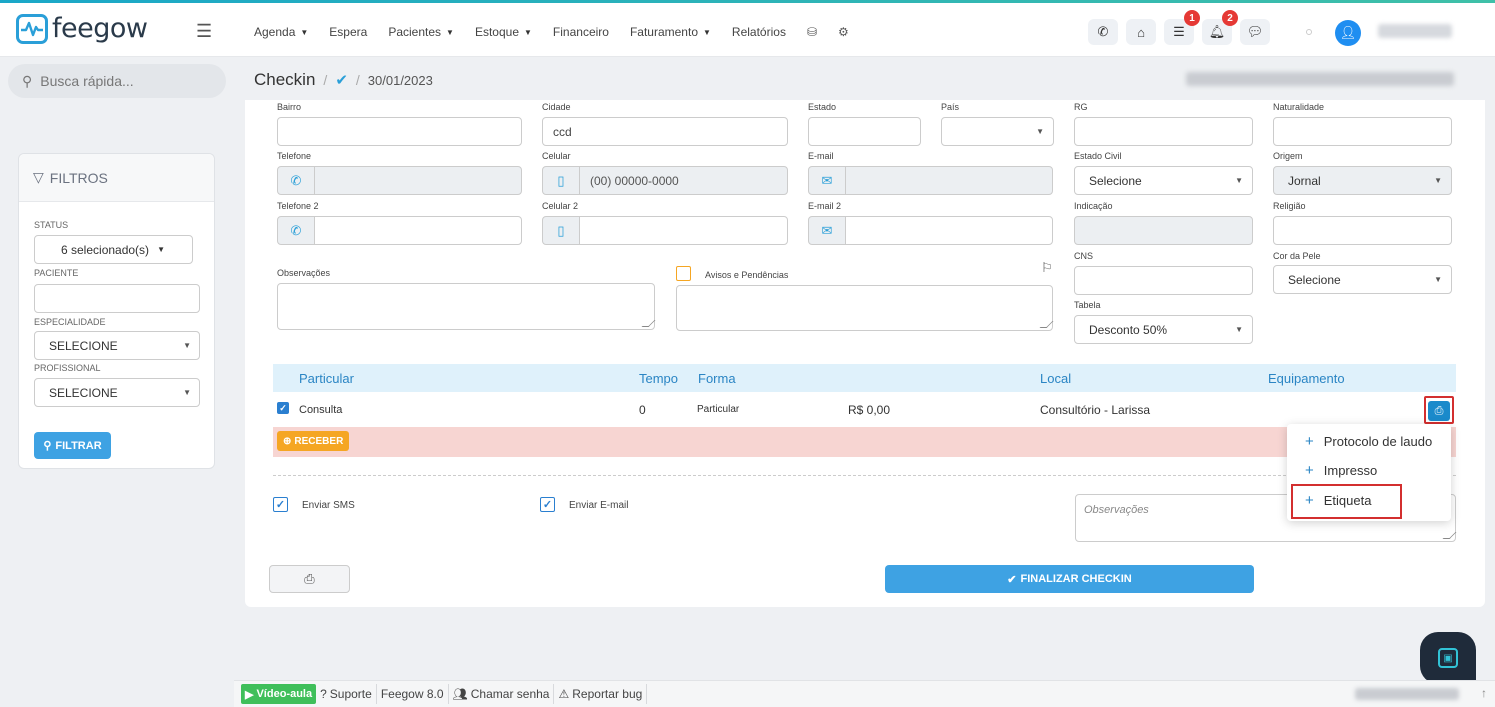 The image size is (1495, 707). I want to click on database-icon: ⛁, so click(812, 32).